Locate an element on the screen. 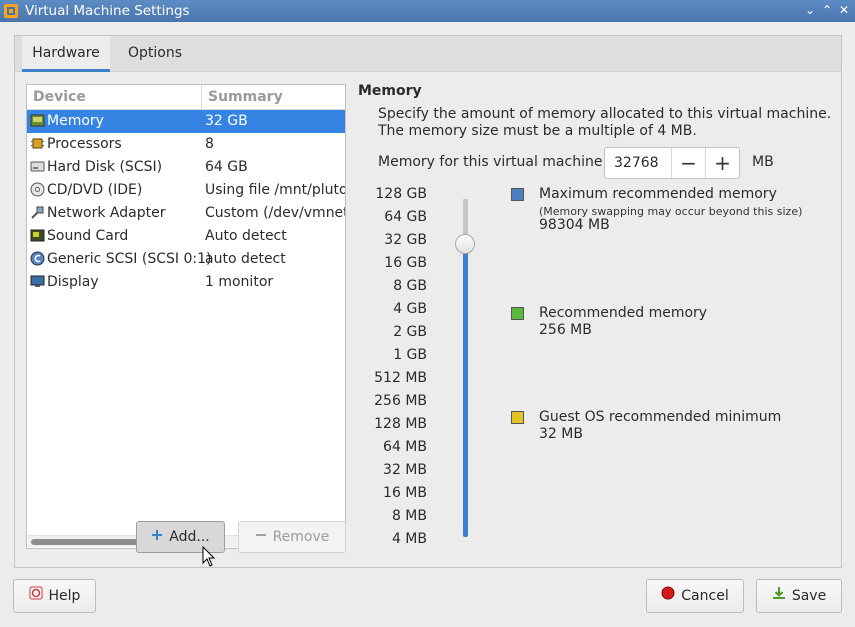 This screenshot has height=627, width=855. memory-scale-label: 32 GB is located at coordinates (405, 240).